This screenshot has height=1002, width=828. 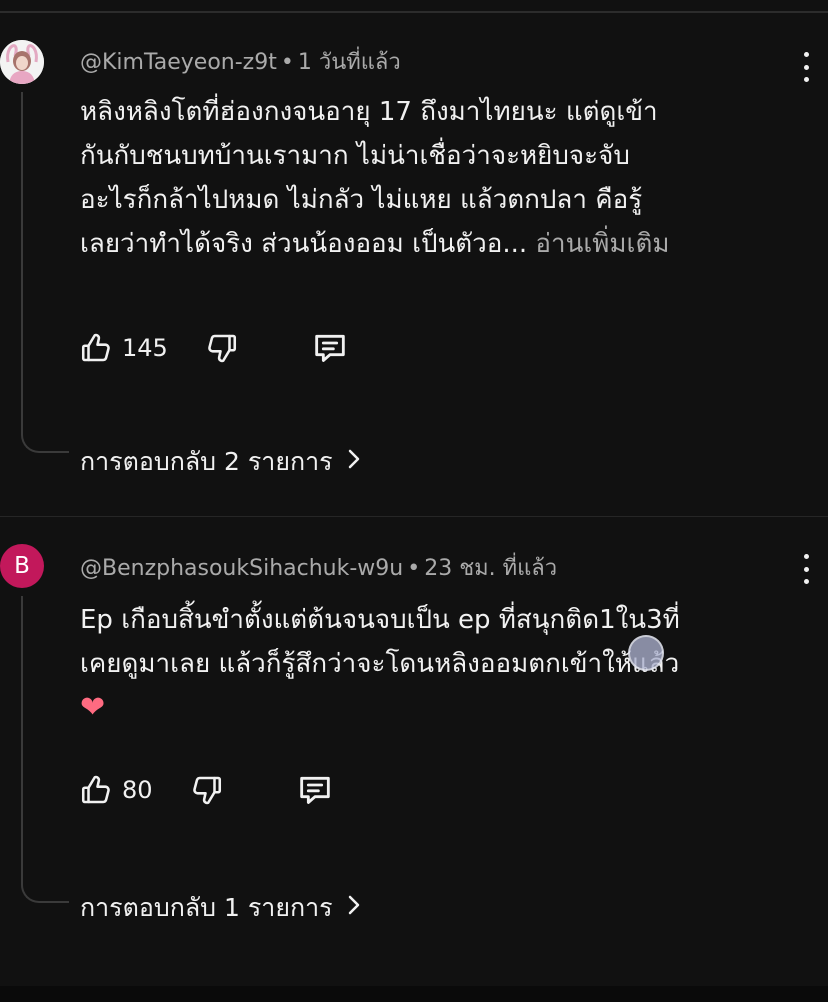 I want to click on like-count: 145, so click(x=145, y=348).